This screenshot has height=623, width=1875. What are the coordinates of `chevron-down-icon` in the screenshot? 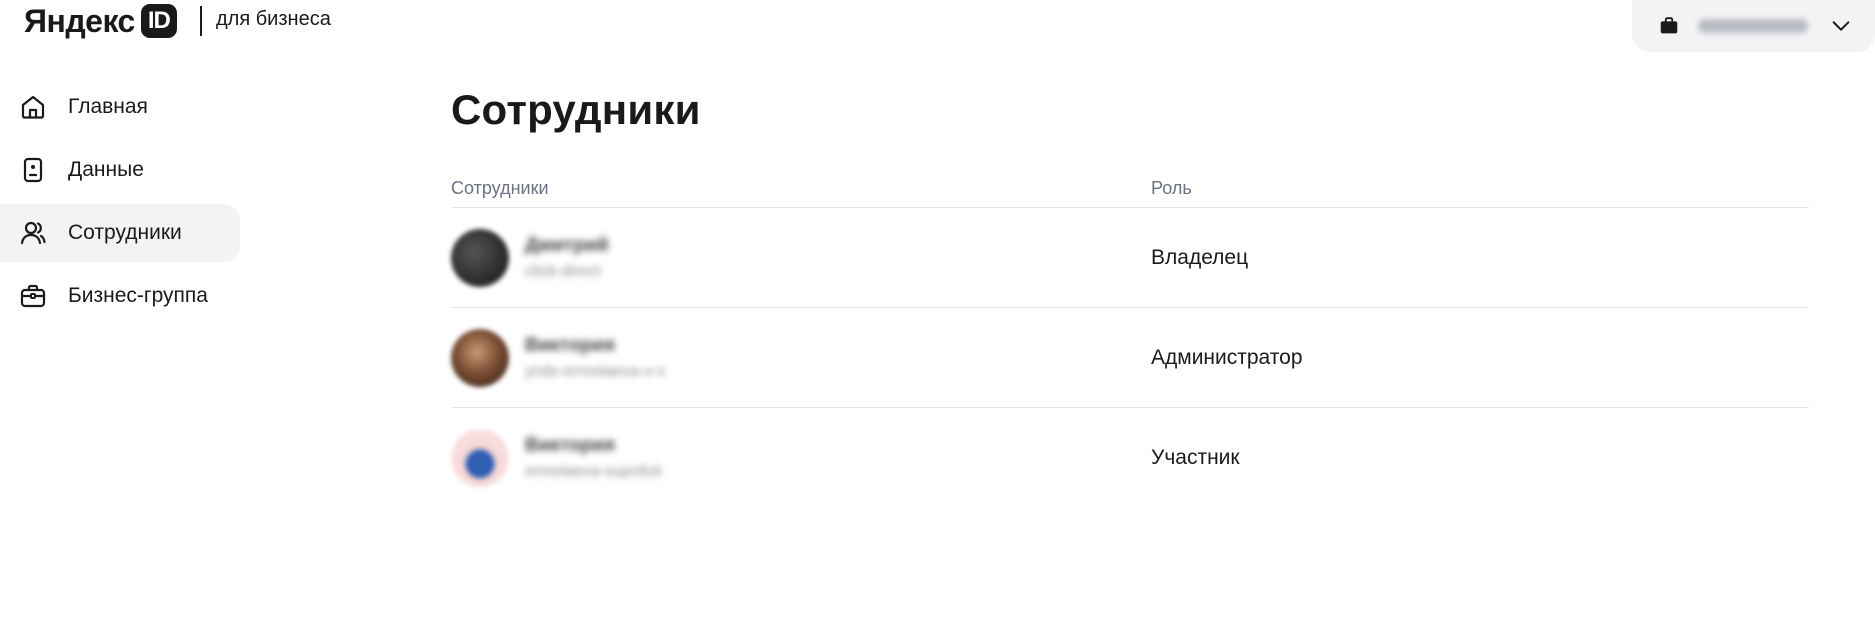 It's located at (1841, 26).